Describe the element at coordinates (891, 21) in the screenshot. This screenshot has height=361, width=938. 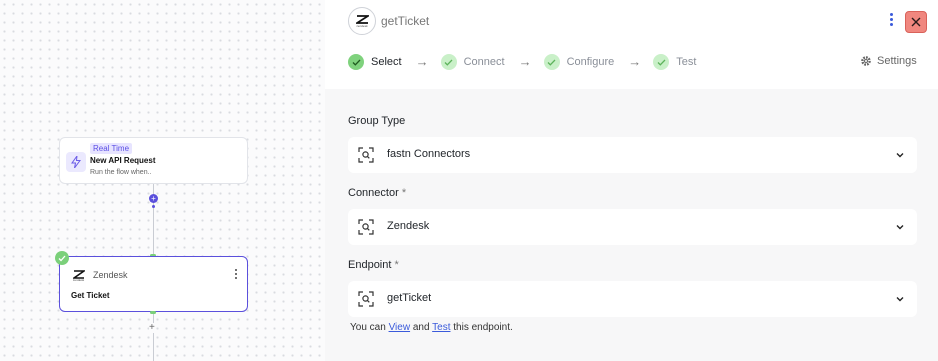
I see `kebab-icon` at that location.